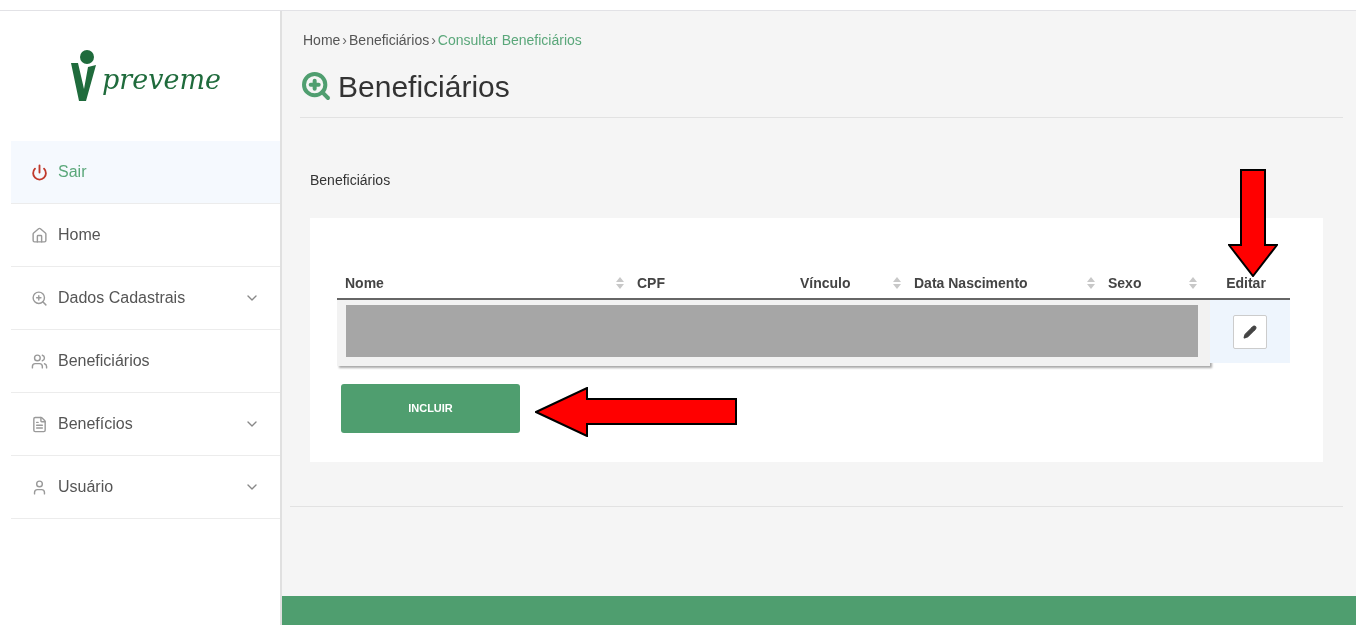 The image size is (1356, 625). What do you see at coordinates (39, 235) in the screenshot?
I see `home-icon` at bounding box center [39, 235].